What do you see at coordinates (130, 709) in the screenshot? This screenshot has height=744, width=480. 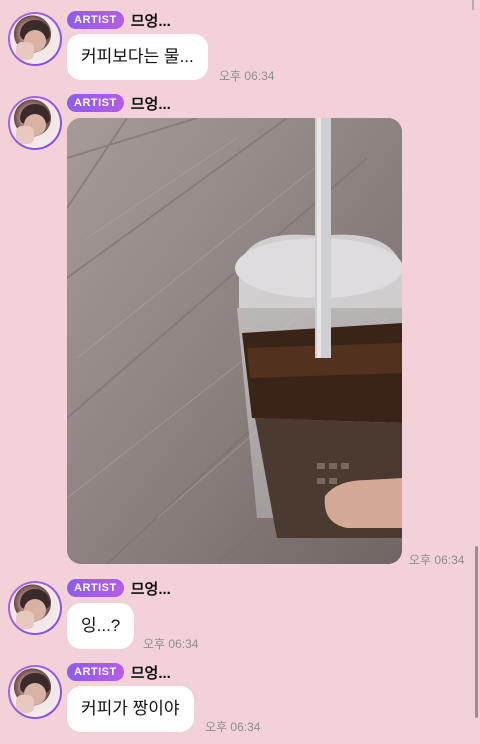 I see `message-bubble: 커피가 짱이야` at bounding box center [130, 709].